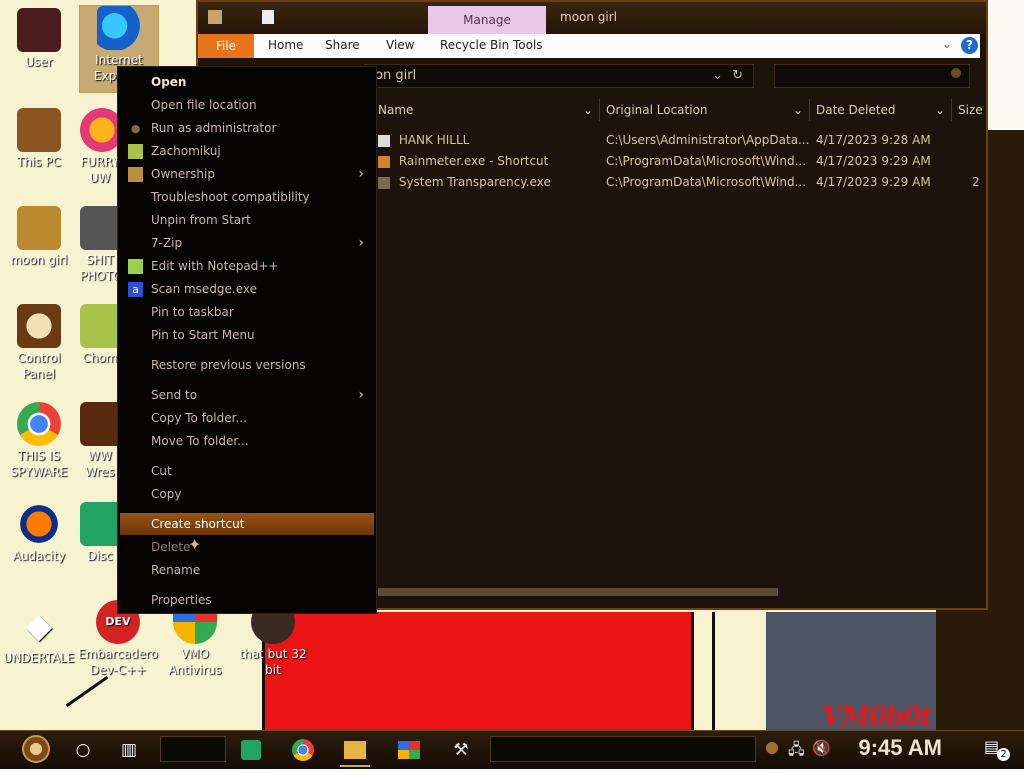 The image size is (1024, 773). I want to click on folder-icon, so click(215, 17).